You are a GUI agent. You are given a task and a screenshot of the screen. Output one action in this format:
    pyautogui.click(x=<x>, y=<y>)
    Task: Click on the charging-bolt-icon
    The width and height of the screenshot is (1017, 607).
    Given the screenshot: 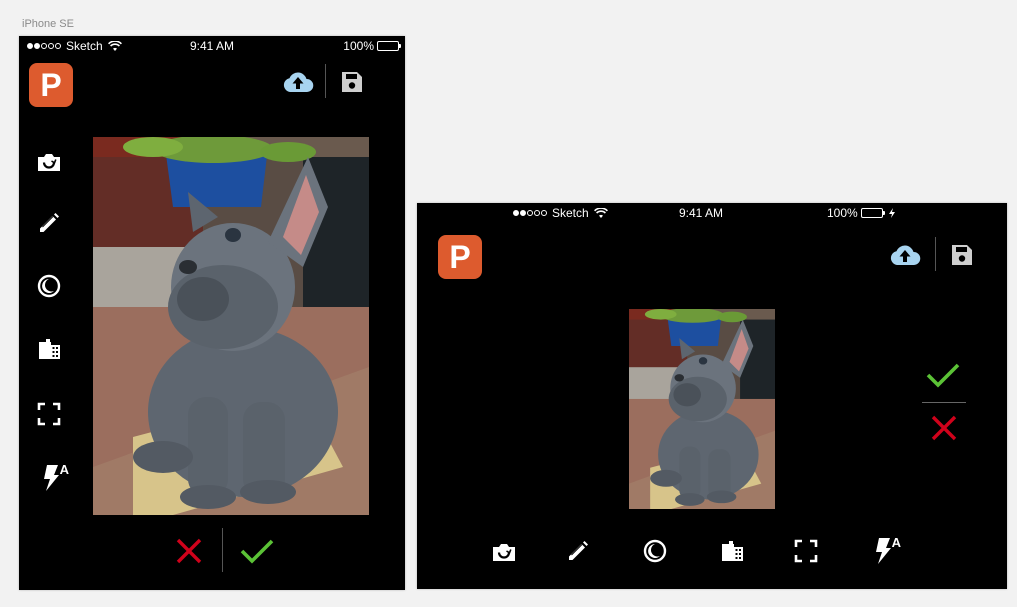 What is the action you would take?
    pyautogui.click(x=891, y=213)
    